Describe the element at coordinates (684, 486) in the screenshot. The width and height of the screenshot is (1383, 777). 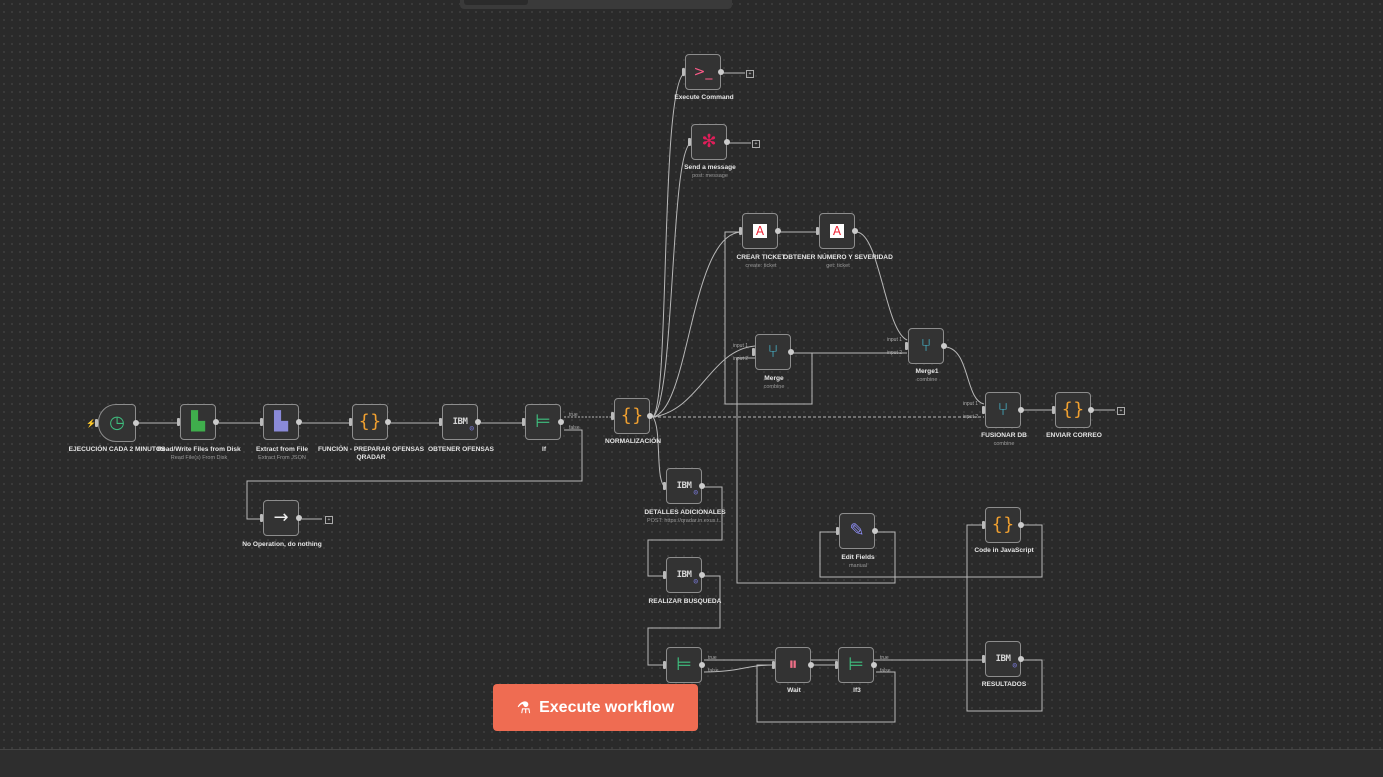
I see `node-detalles-adicionales: IBM ◎` at that location.